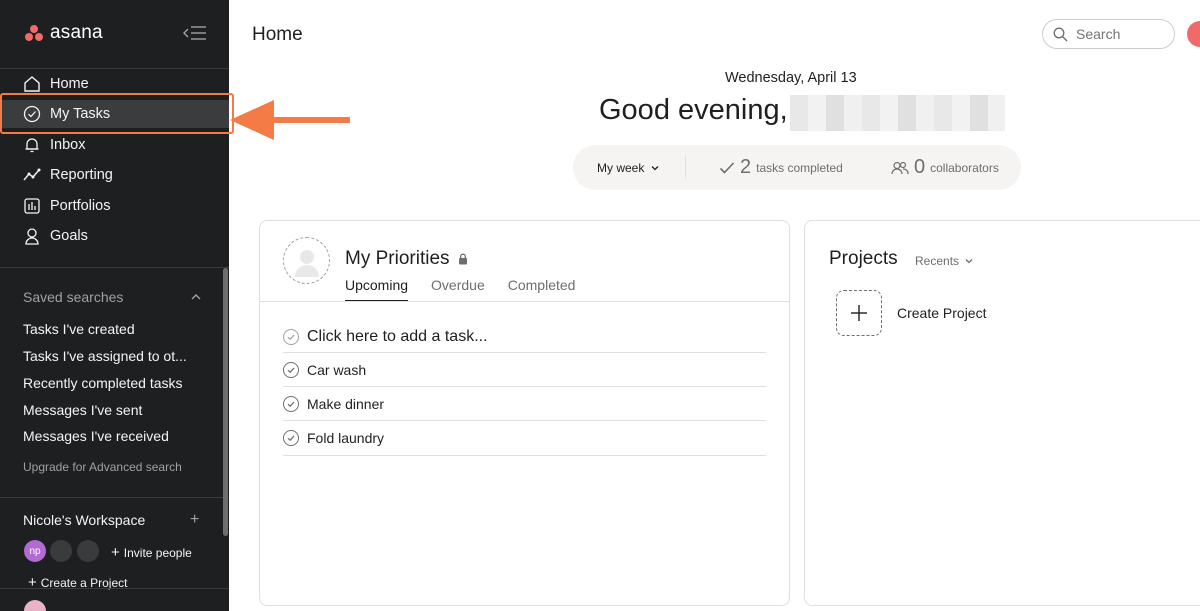  What do you see at coordinates (32, 84) in the screenshot?
I see `home-icon` at bounding box center [32, 84].